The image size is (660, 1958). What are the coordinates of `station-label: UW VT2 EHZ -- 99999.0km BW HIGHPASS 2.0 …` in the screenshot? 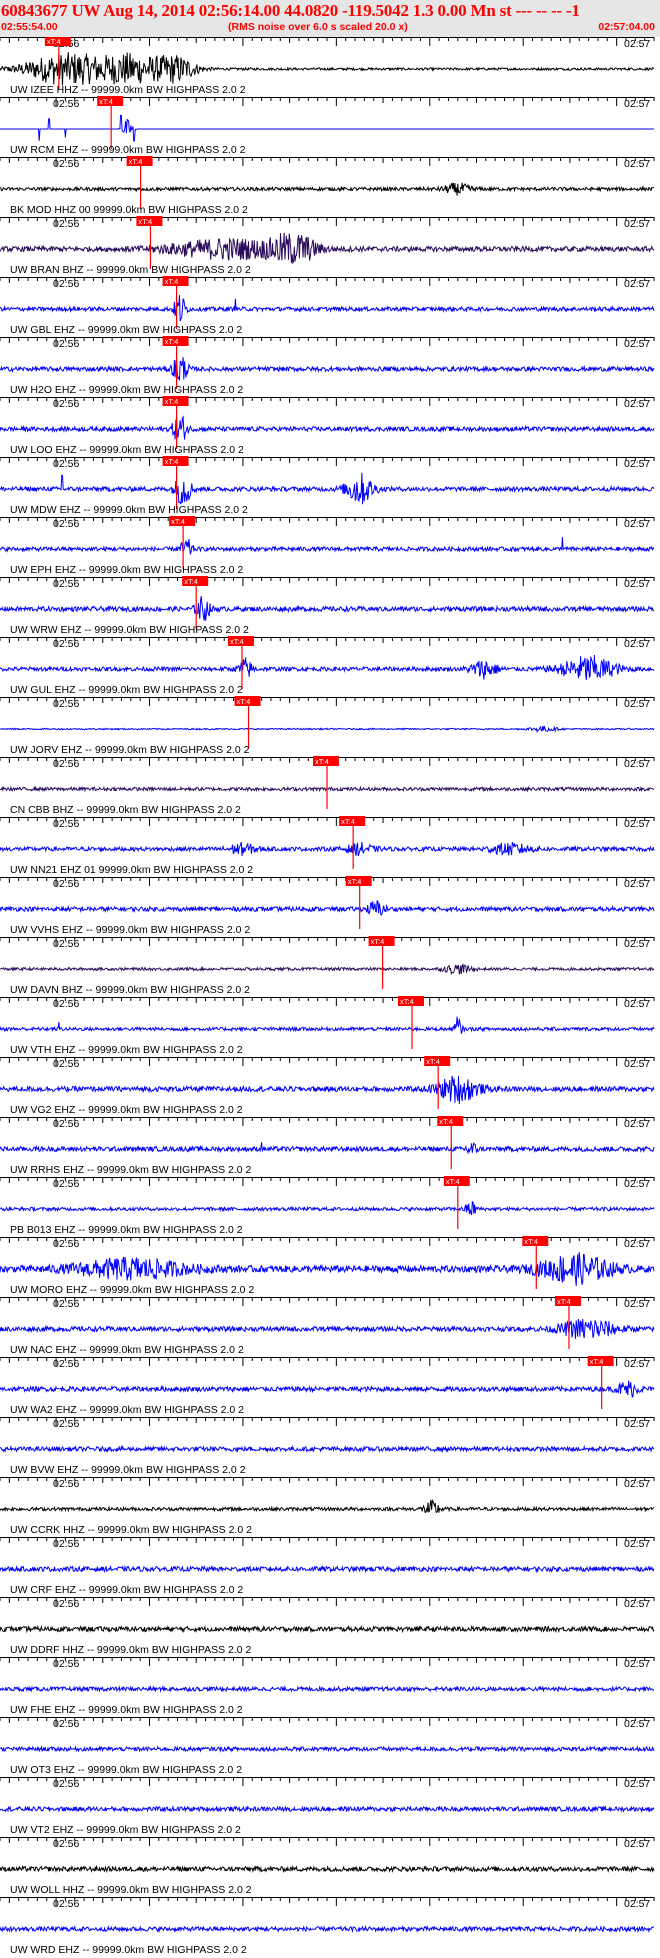 It's located at (125, 1830).